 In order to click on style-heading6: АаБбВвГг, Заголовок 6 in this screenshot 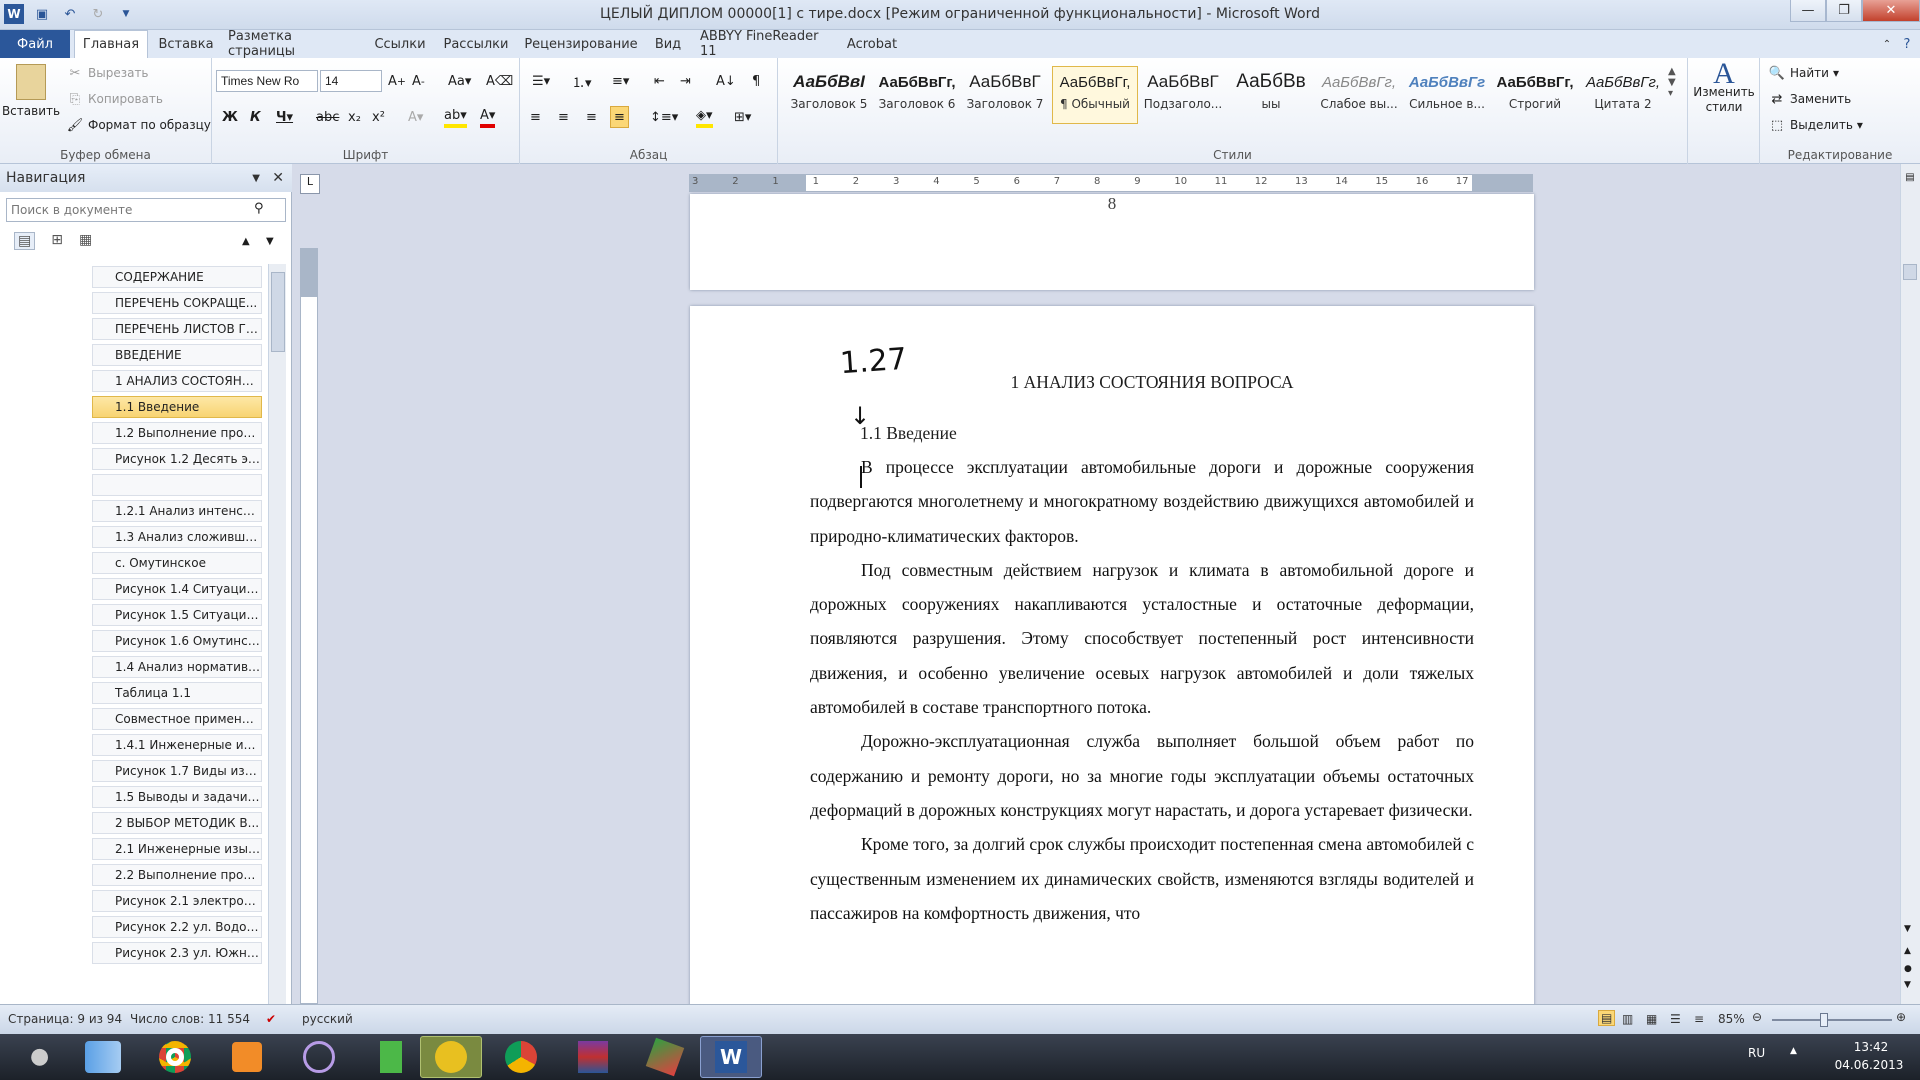, I will do `click(917, 95)`.